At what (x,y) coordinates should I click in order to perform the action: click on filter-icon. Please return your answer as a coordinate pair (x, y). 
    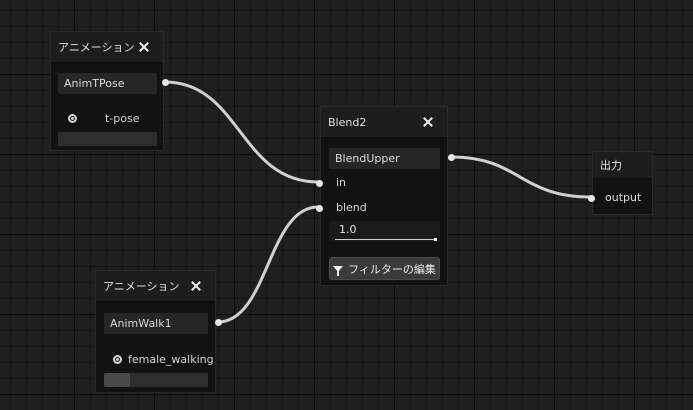
    Looking at the image, I should click on (338, 270).